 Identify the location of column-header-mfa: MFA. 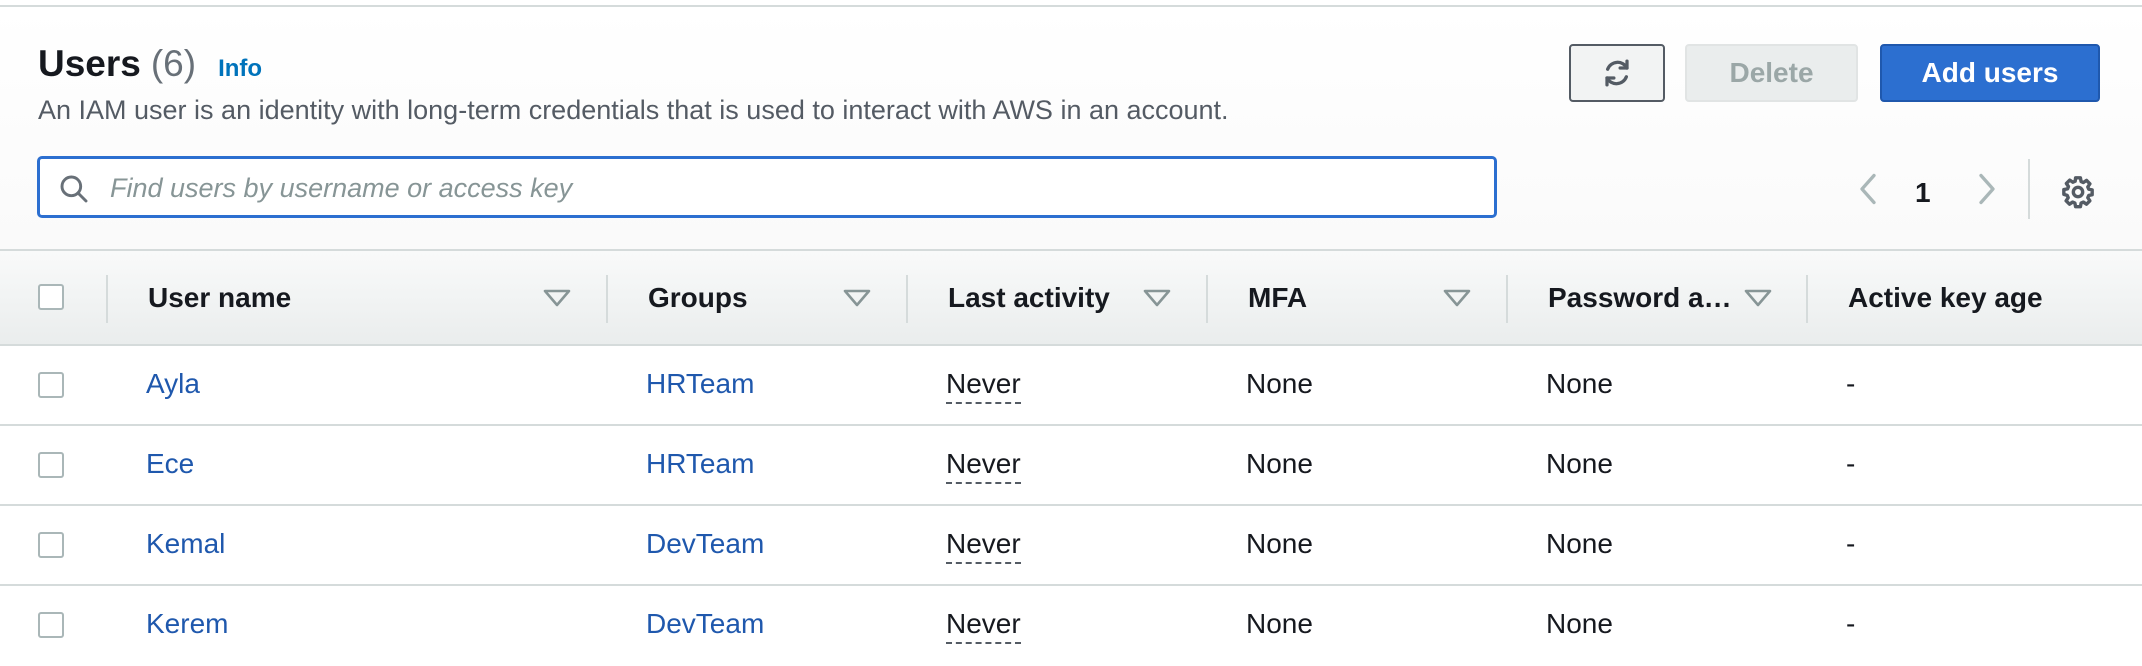
(1277, 297).